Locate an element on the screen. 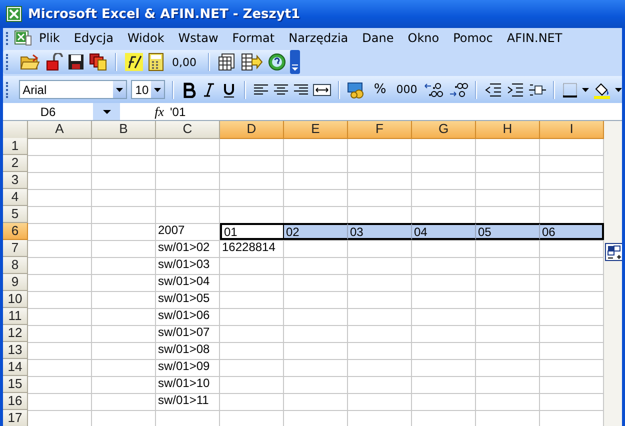 This screenshot has height=426, width=625. table-cell-text: sw/01>08 is located at coordinates (184, 350).